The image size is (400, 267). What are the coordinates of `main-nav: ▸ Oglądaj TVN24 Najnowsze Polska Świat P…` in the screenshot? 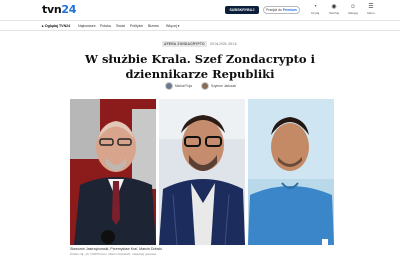 It's located at (200, 25).